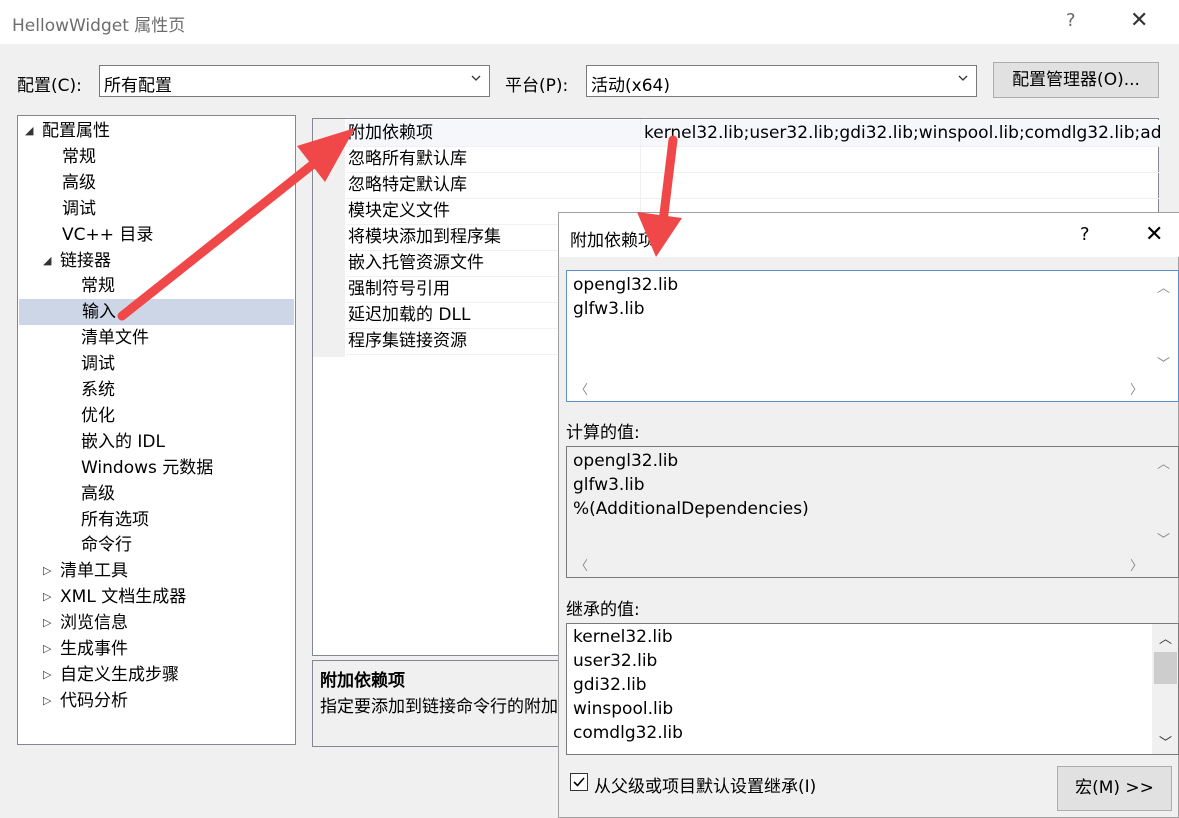 The height and width of the screenshot is (818, 1179). What do you see at coordinates (399, 224) in the screenshot?
I see `annotation-arrows` at bounding box center [399, 224].